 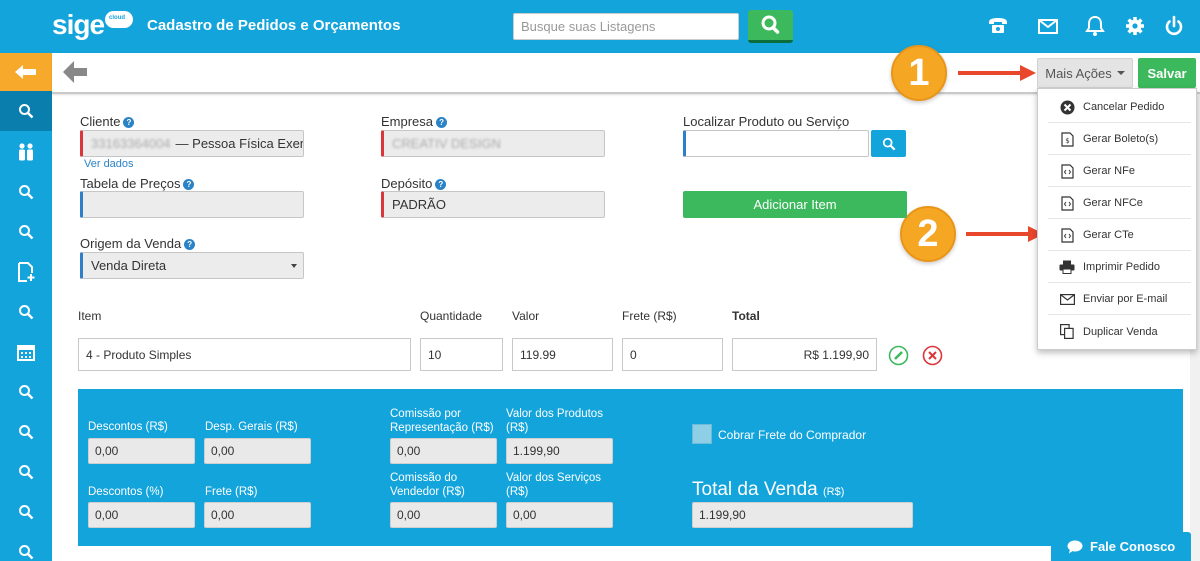 What do you see at coordinates (928, 234) in the screenshot?
I see `callout-badge-2: 2` at bounding box center [928, 234].